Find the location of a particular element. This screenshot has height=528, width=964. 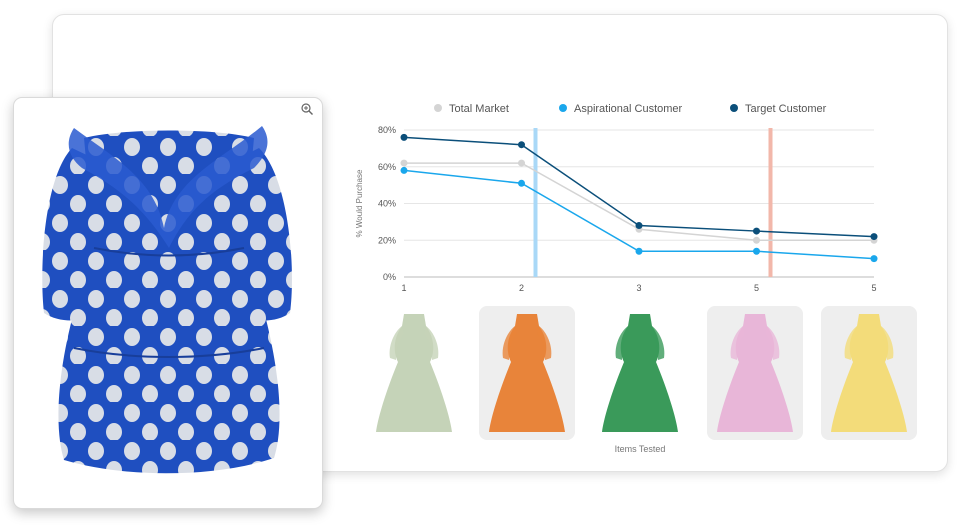

x-tick-label: 2 is located at coordinates (521, 288).